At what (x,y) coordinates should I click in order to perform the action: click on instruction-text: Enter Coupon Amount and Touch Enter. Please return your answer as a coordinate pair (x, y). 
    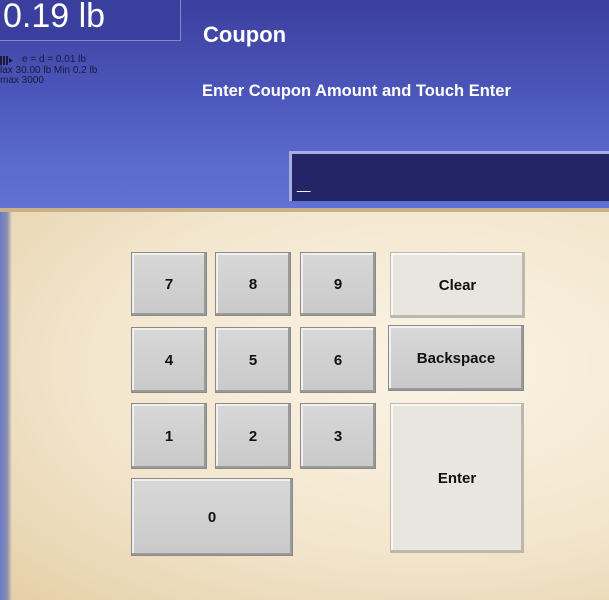
    Looking at the image, I should click on (356, 91).